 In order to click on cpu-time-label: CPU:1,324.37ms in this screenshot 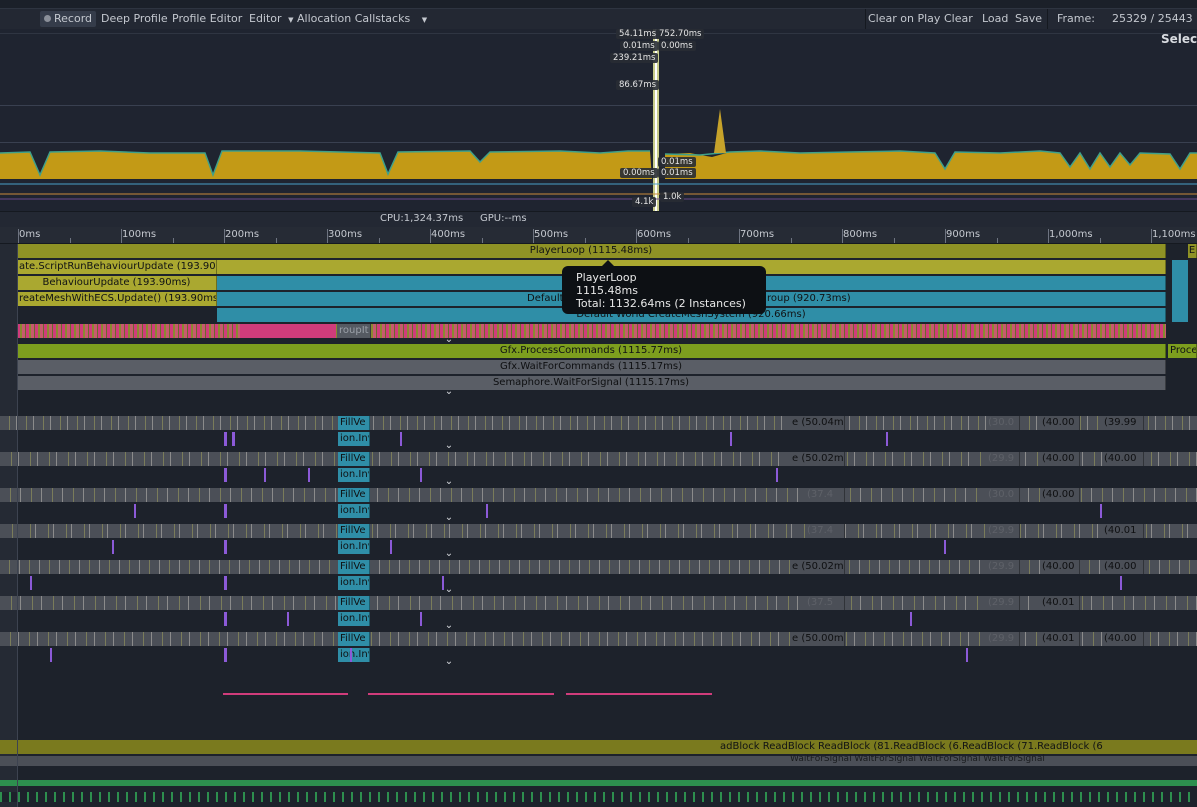, I will do `click(422, 218)`.